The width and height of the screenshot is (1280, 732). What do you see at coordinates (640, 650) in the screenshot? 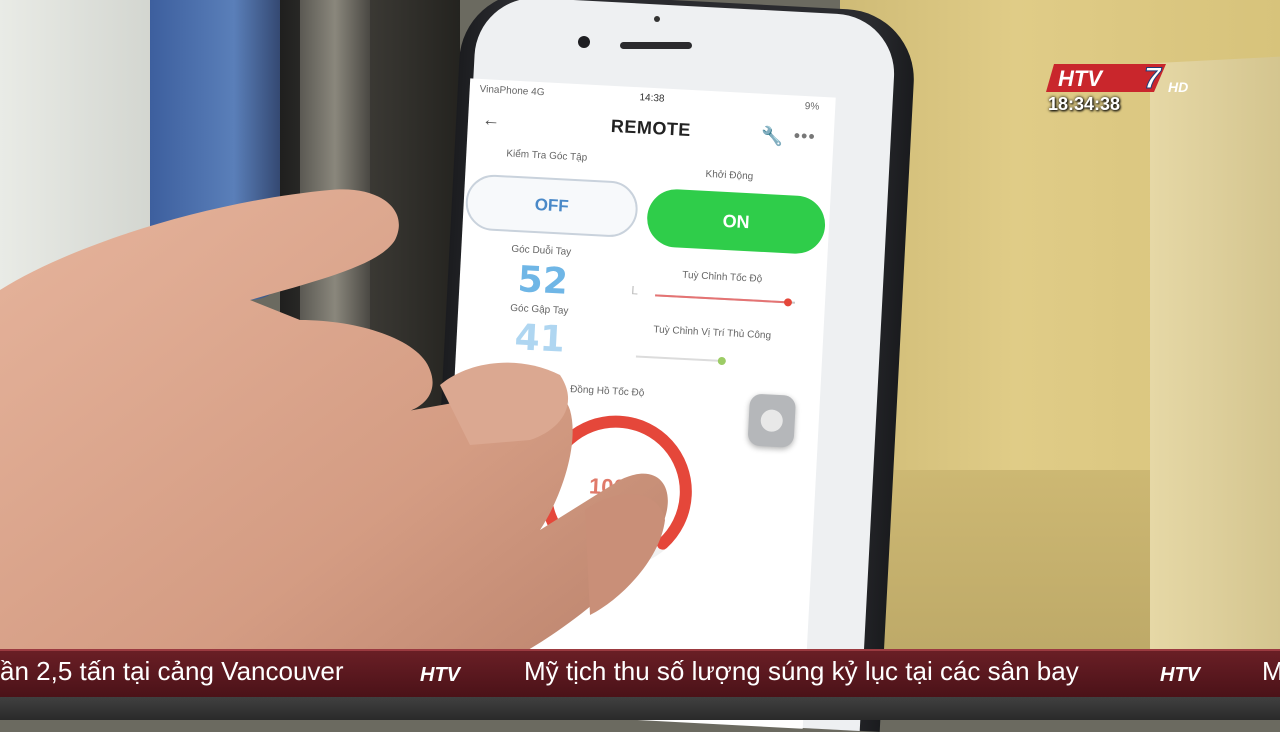
I see `ticker-top-border` at bounding box center [640, 650].